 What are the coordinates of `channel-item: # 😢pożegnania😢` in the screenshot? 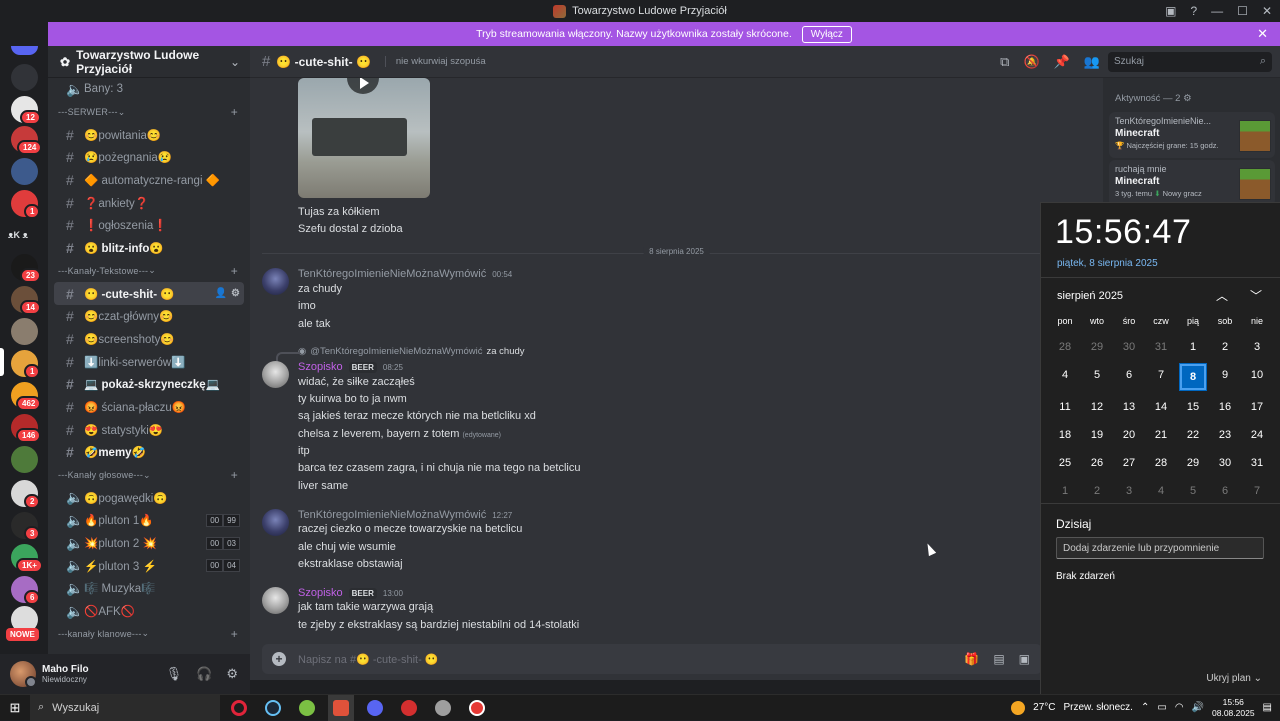 It's located at (149, 157).